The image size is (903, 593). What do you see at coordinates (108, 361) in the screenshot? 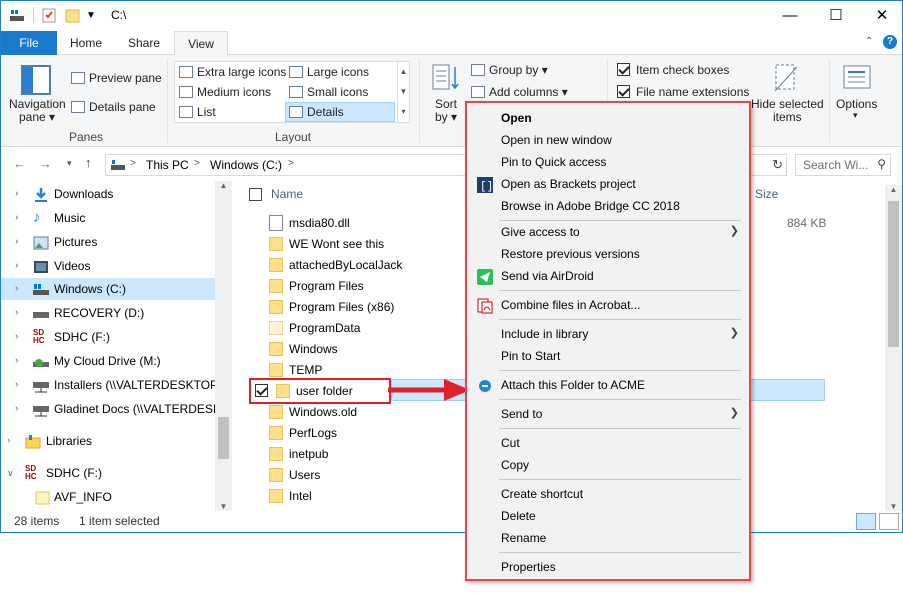
I see `nav-item-my-cloud-drive: › My Cloud Drive (M:)` at bounding box center [108, 361].